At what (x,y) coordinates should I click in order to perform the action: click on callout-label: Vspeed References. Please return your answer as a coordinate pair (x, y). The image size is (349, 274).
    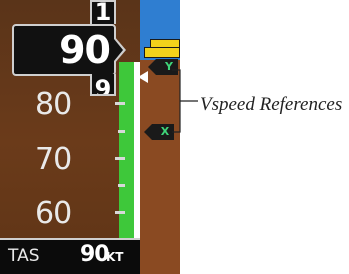
    Looking at the image, I should click on (271, 104).